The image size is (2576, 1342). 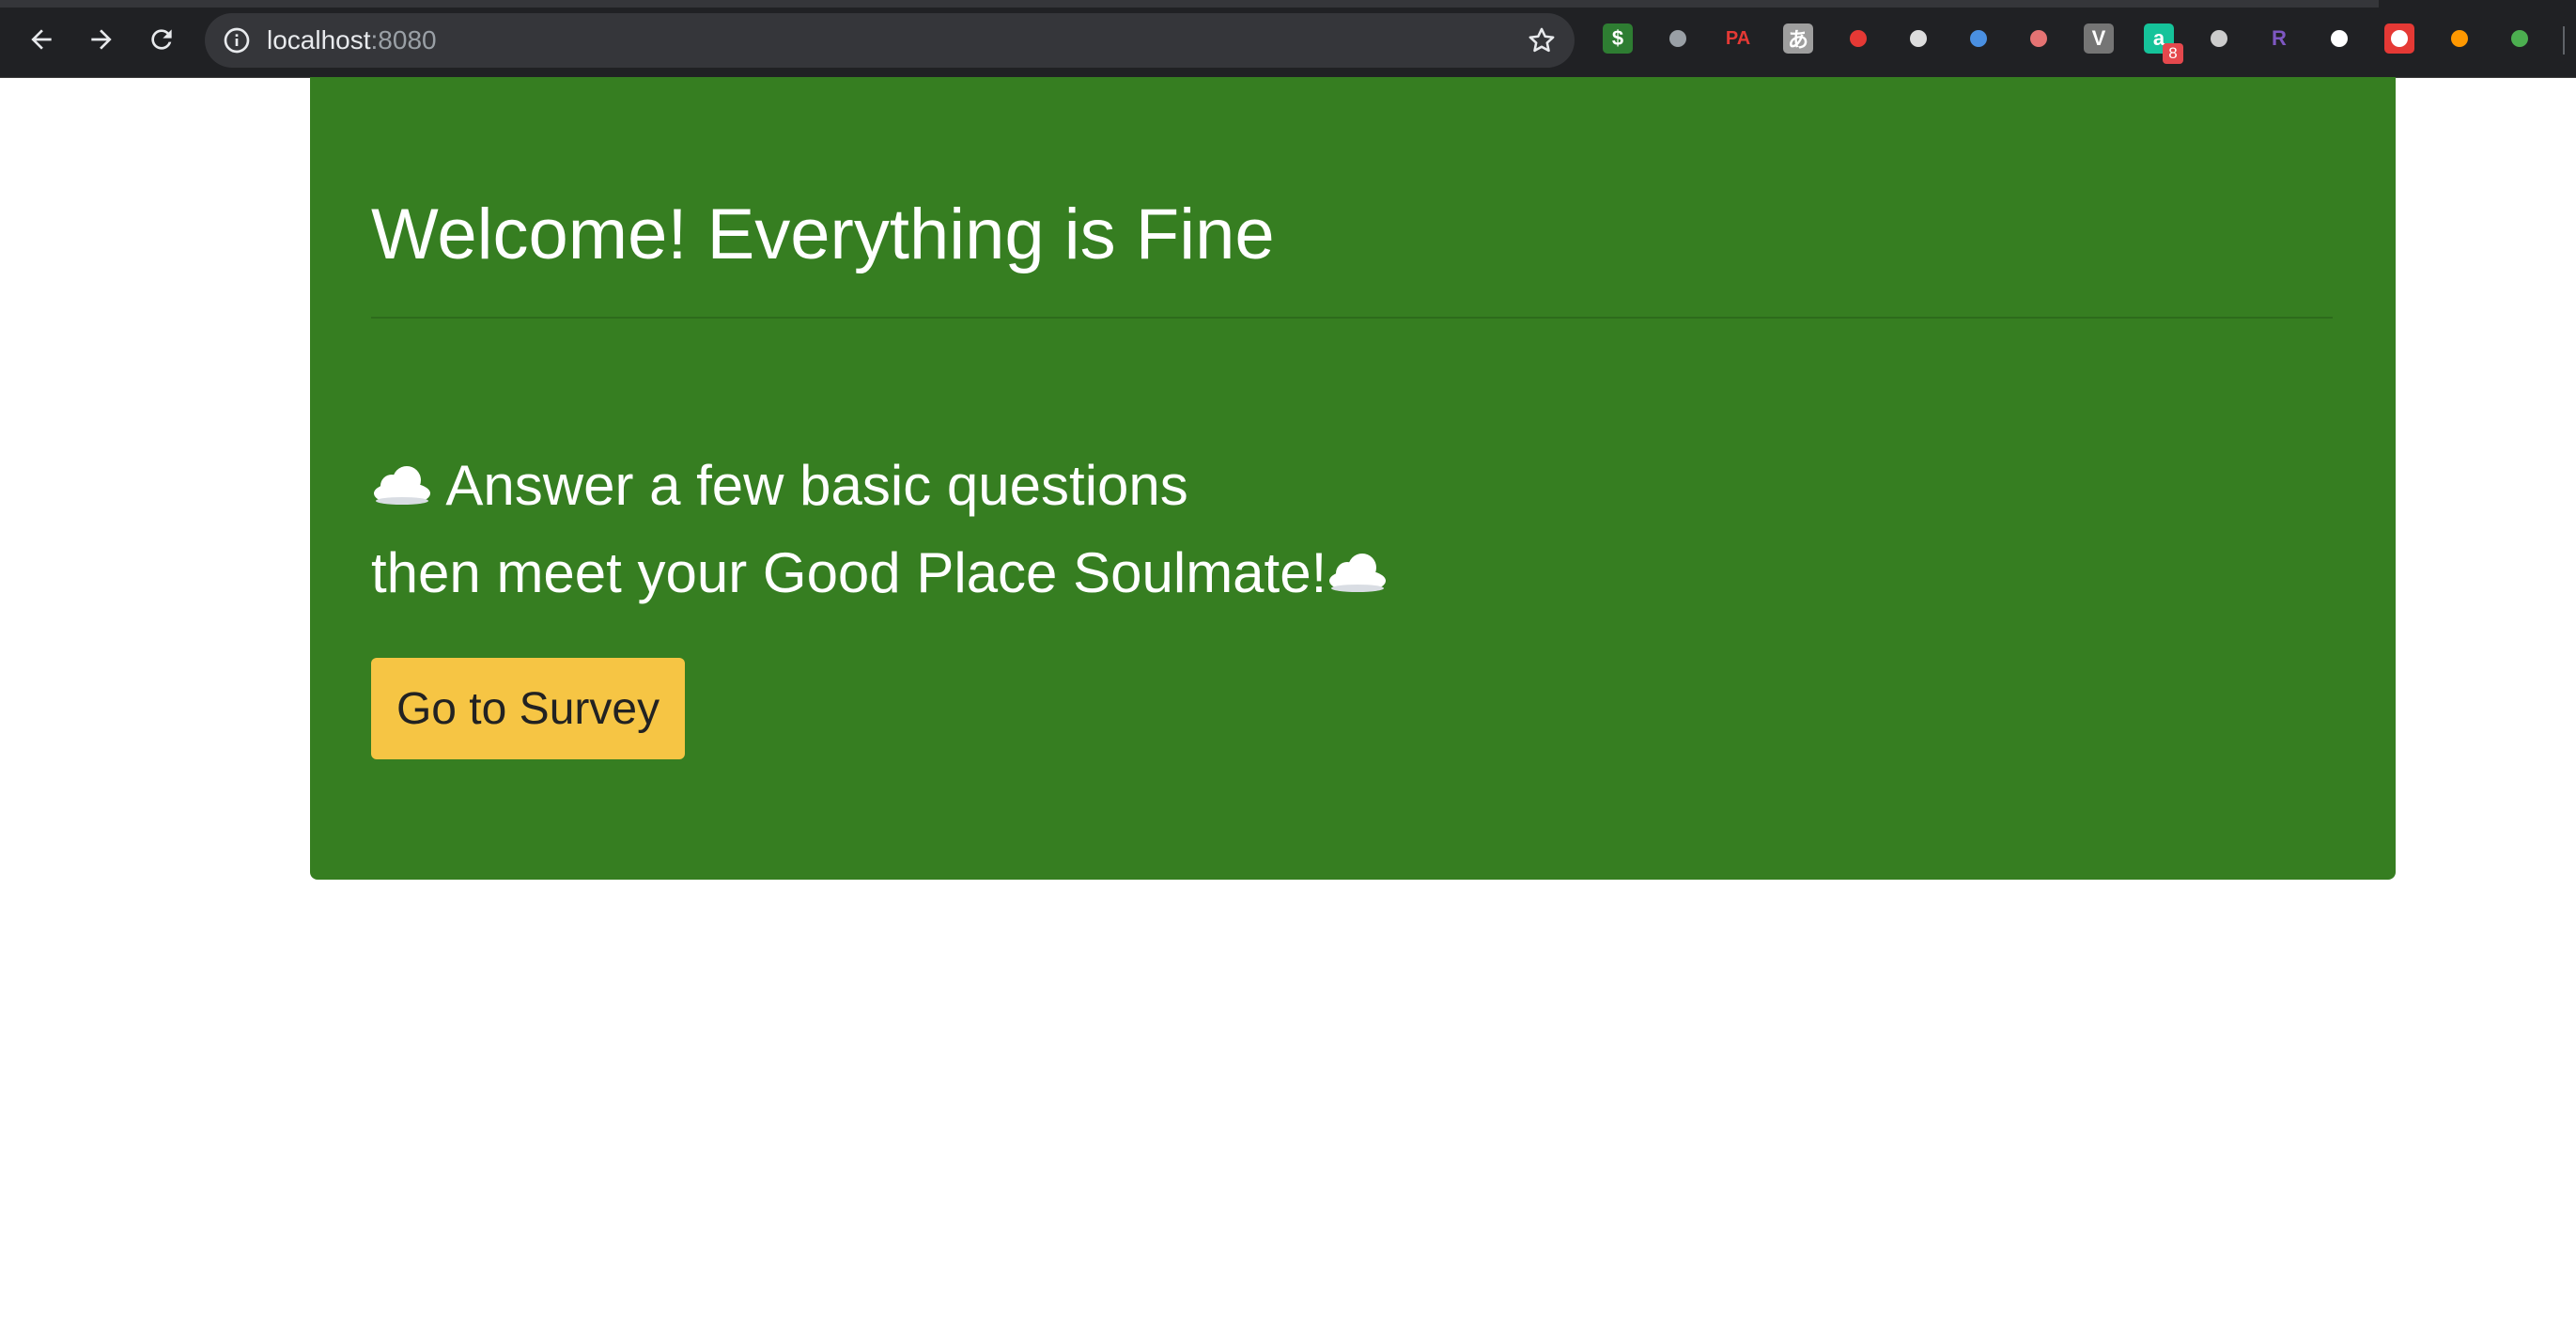 I want to click on lead-line-2: then meet your Good Place Soulmate!, so click(x=880, y=572).